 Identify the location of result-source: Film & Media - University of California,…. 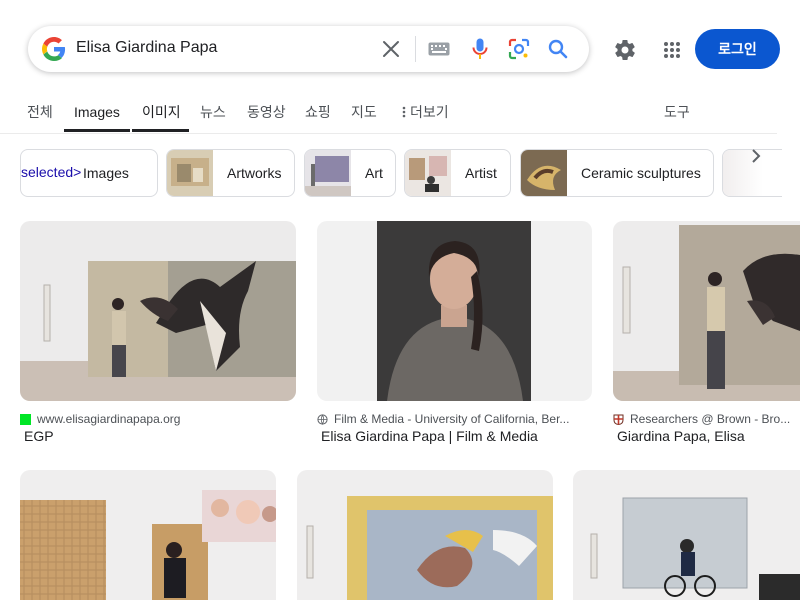
(443, 419).